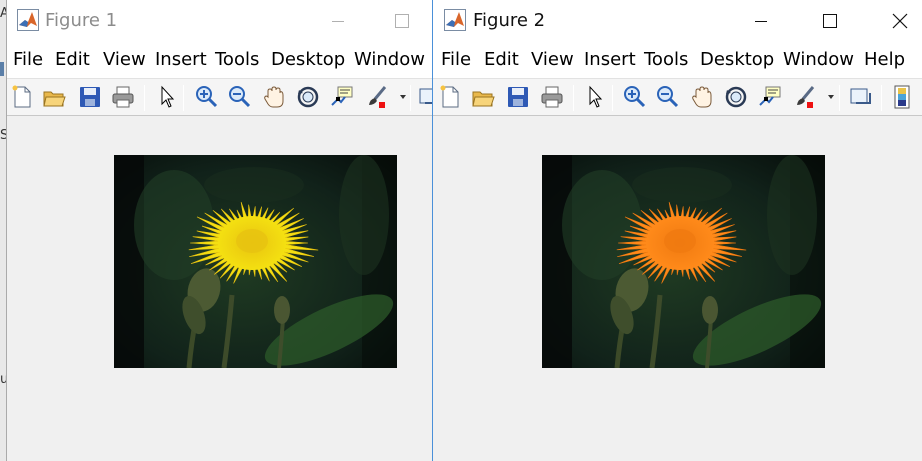 This screenshot has height=461, width=922. I want to click on window-title: Figure 1, so click(81, 20).